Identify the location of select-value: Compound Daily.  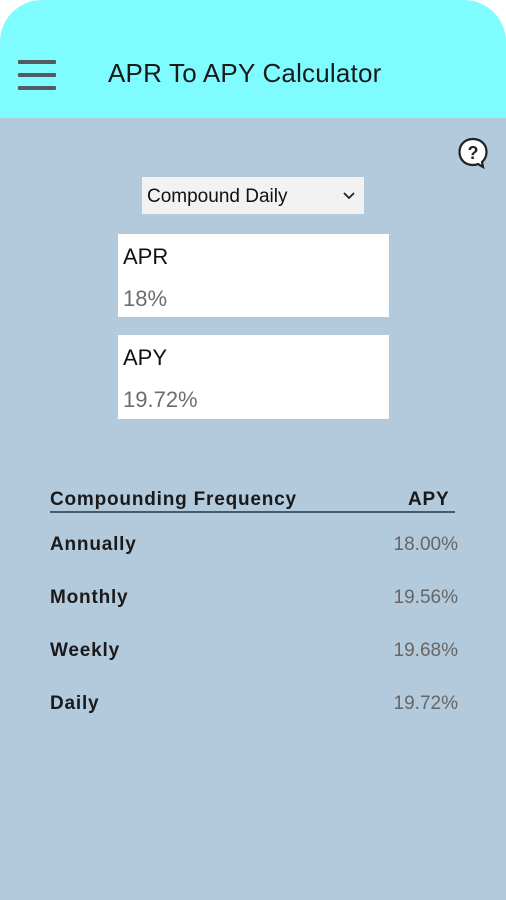
(217, 196).